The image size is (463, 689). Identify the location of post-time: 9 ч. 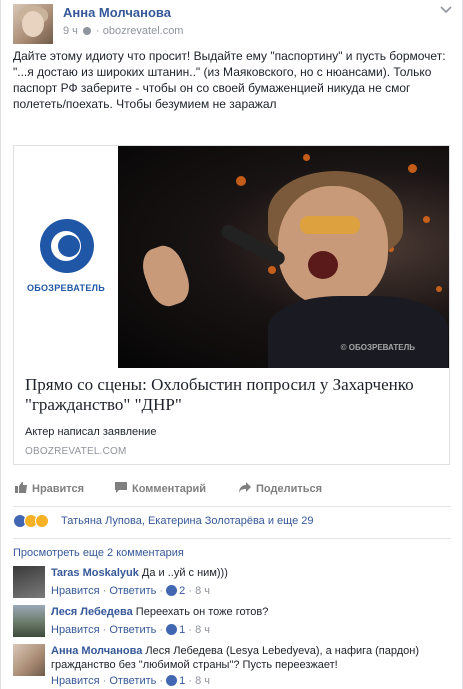
(70, 31).